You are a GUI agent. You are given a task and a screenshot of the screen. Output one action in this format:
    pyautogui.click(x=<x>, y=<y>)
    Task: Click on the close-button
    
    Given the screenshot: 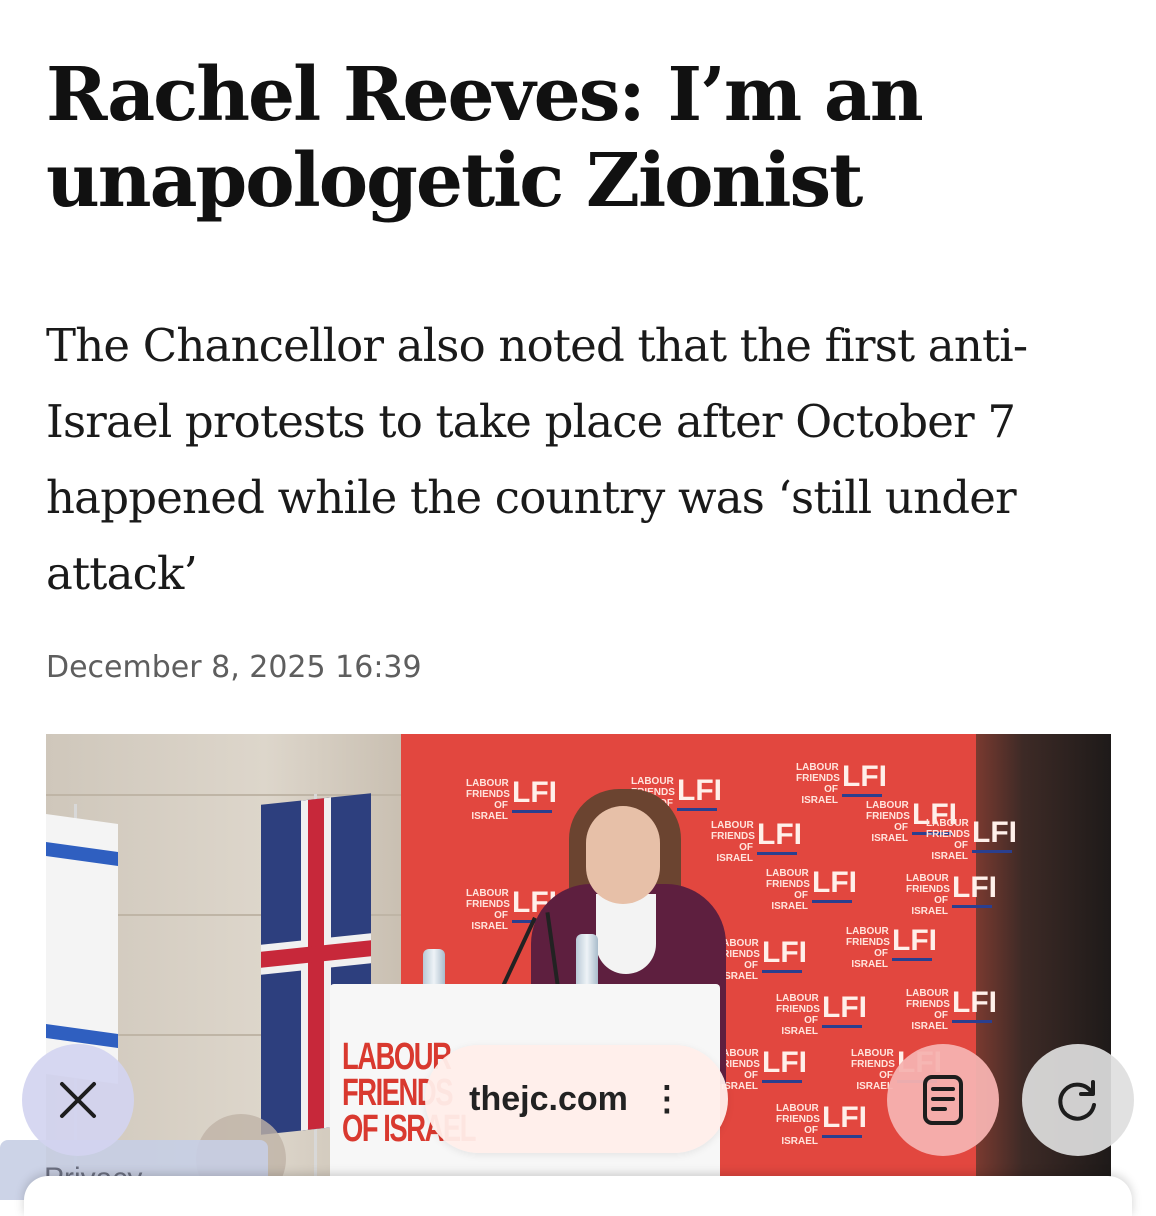 What is the action you would take?
    pyautogui.click(x=78, y=1100)
    